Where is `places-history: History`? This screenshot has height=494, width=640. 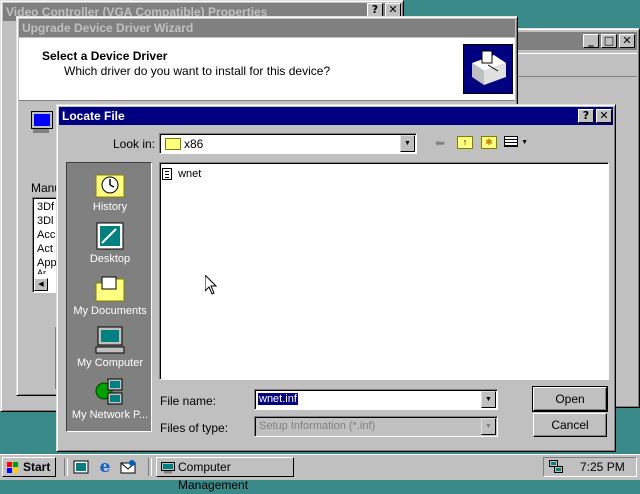 places-history: History is located at coordinates (110, 191).